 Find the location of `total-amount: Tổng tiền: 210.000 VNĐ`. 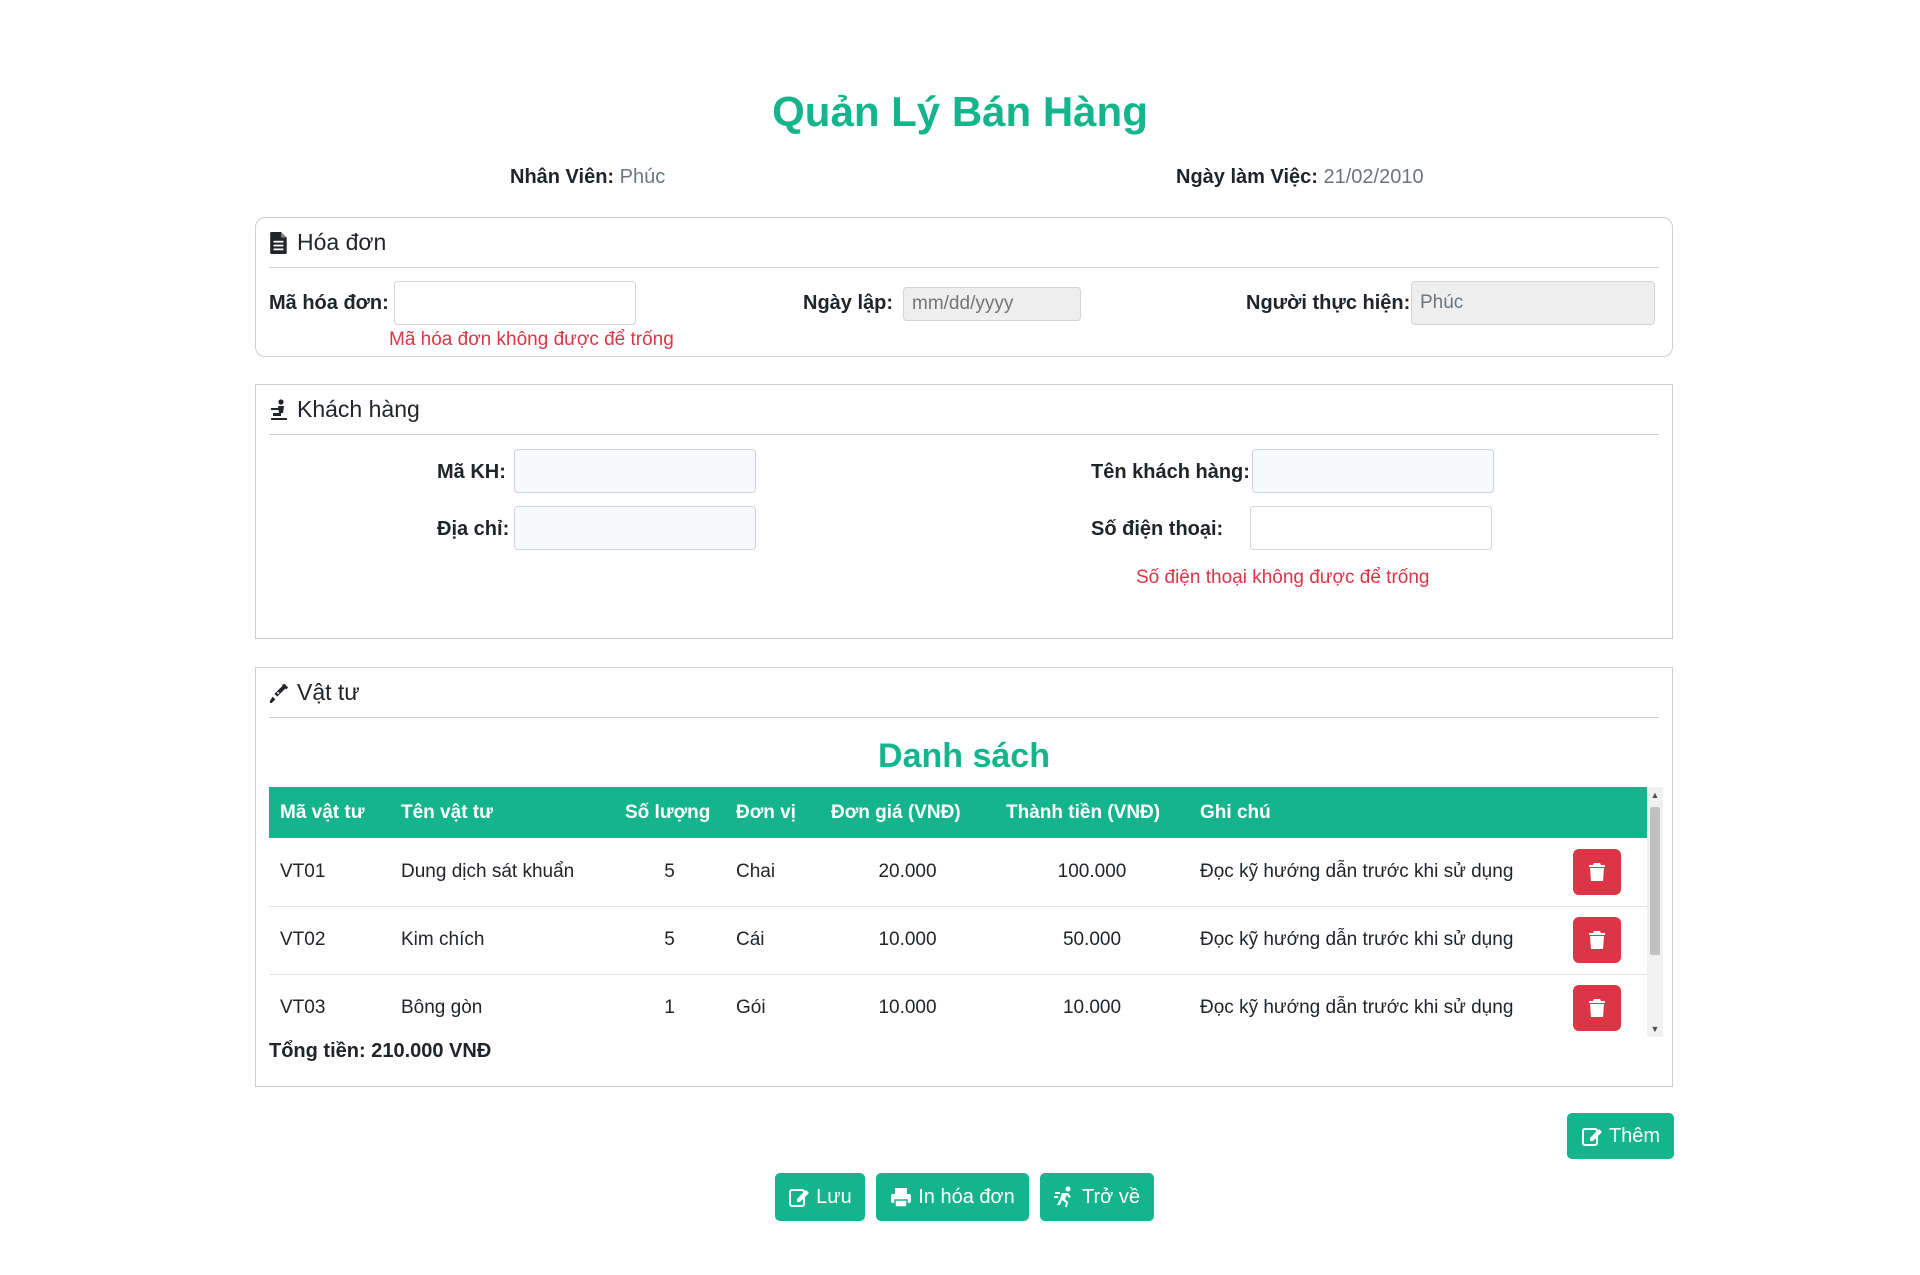

total-amount: Tổng tiền: 210.000 VNĐ is located at coordinates (380, 1051).